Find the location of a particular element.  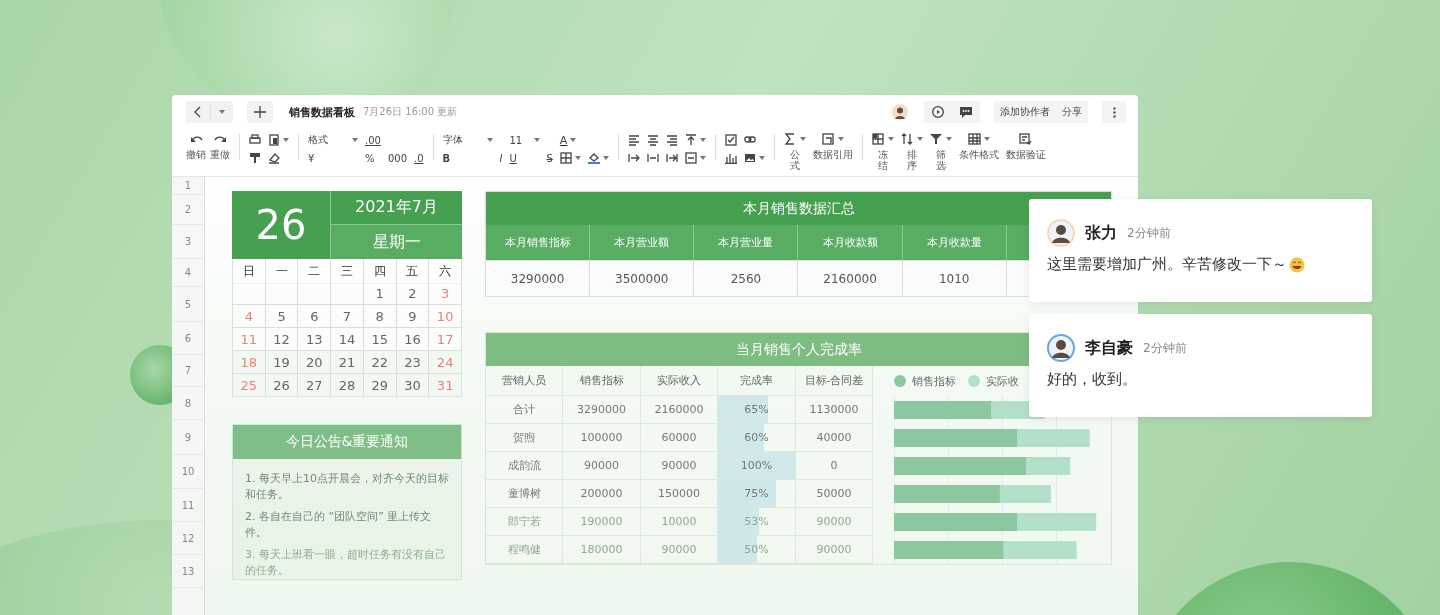

sigma-icon is located at coordinates (790, 139).